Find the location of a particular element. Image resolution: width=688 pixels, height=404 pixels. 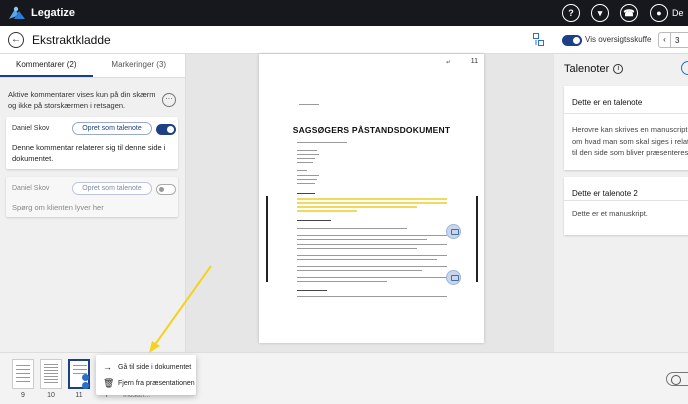

page-mark: ↵ is located at coordinates (449, 63).